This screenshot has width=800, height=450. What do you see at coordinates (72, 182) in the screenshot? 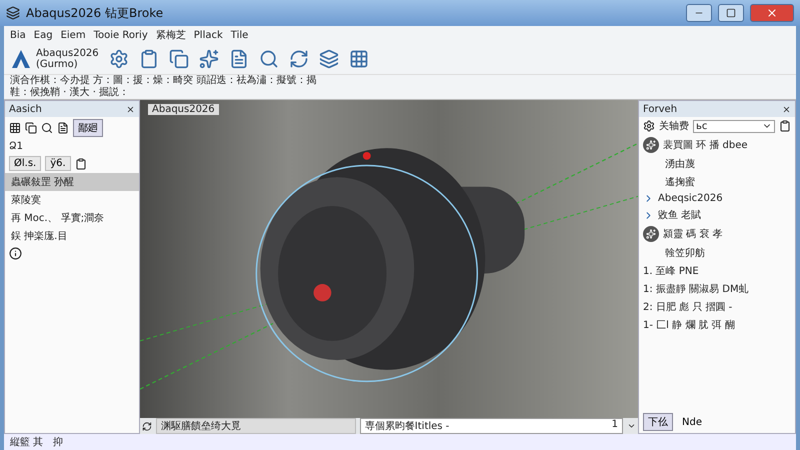
I see `list-item: 蟲碾敍罡 孙醒` at bounding box center [72, 182].